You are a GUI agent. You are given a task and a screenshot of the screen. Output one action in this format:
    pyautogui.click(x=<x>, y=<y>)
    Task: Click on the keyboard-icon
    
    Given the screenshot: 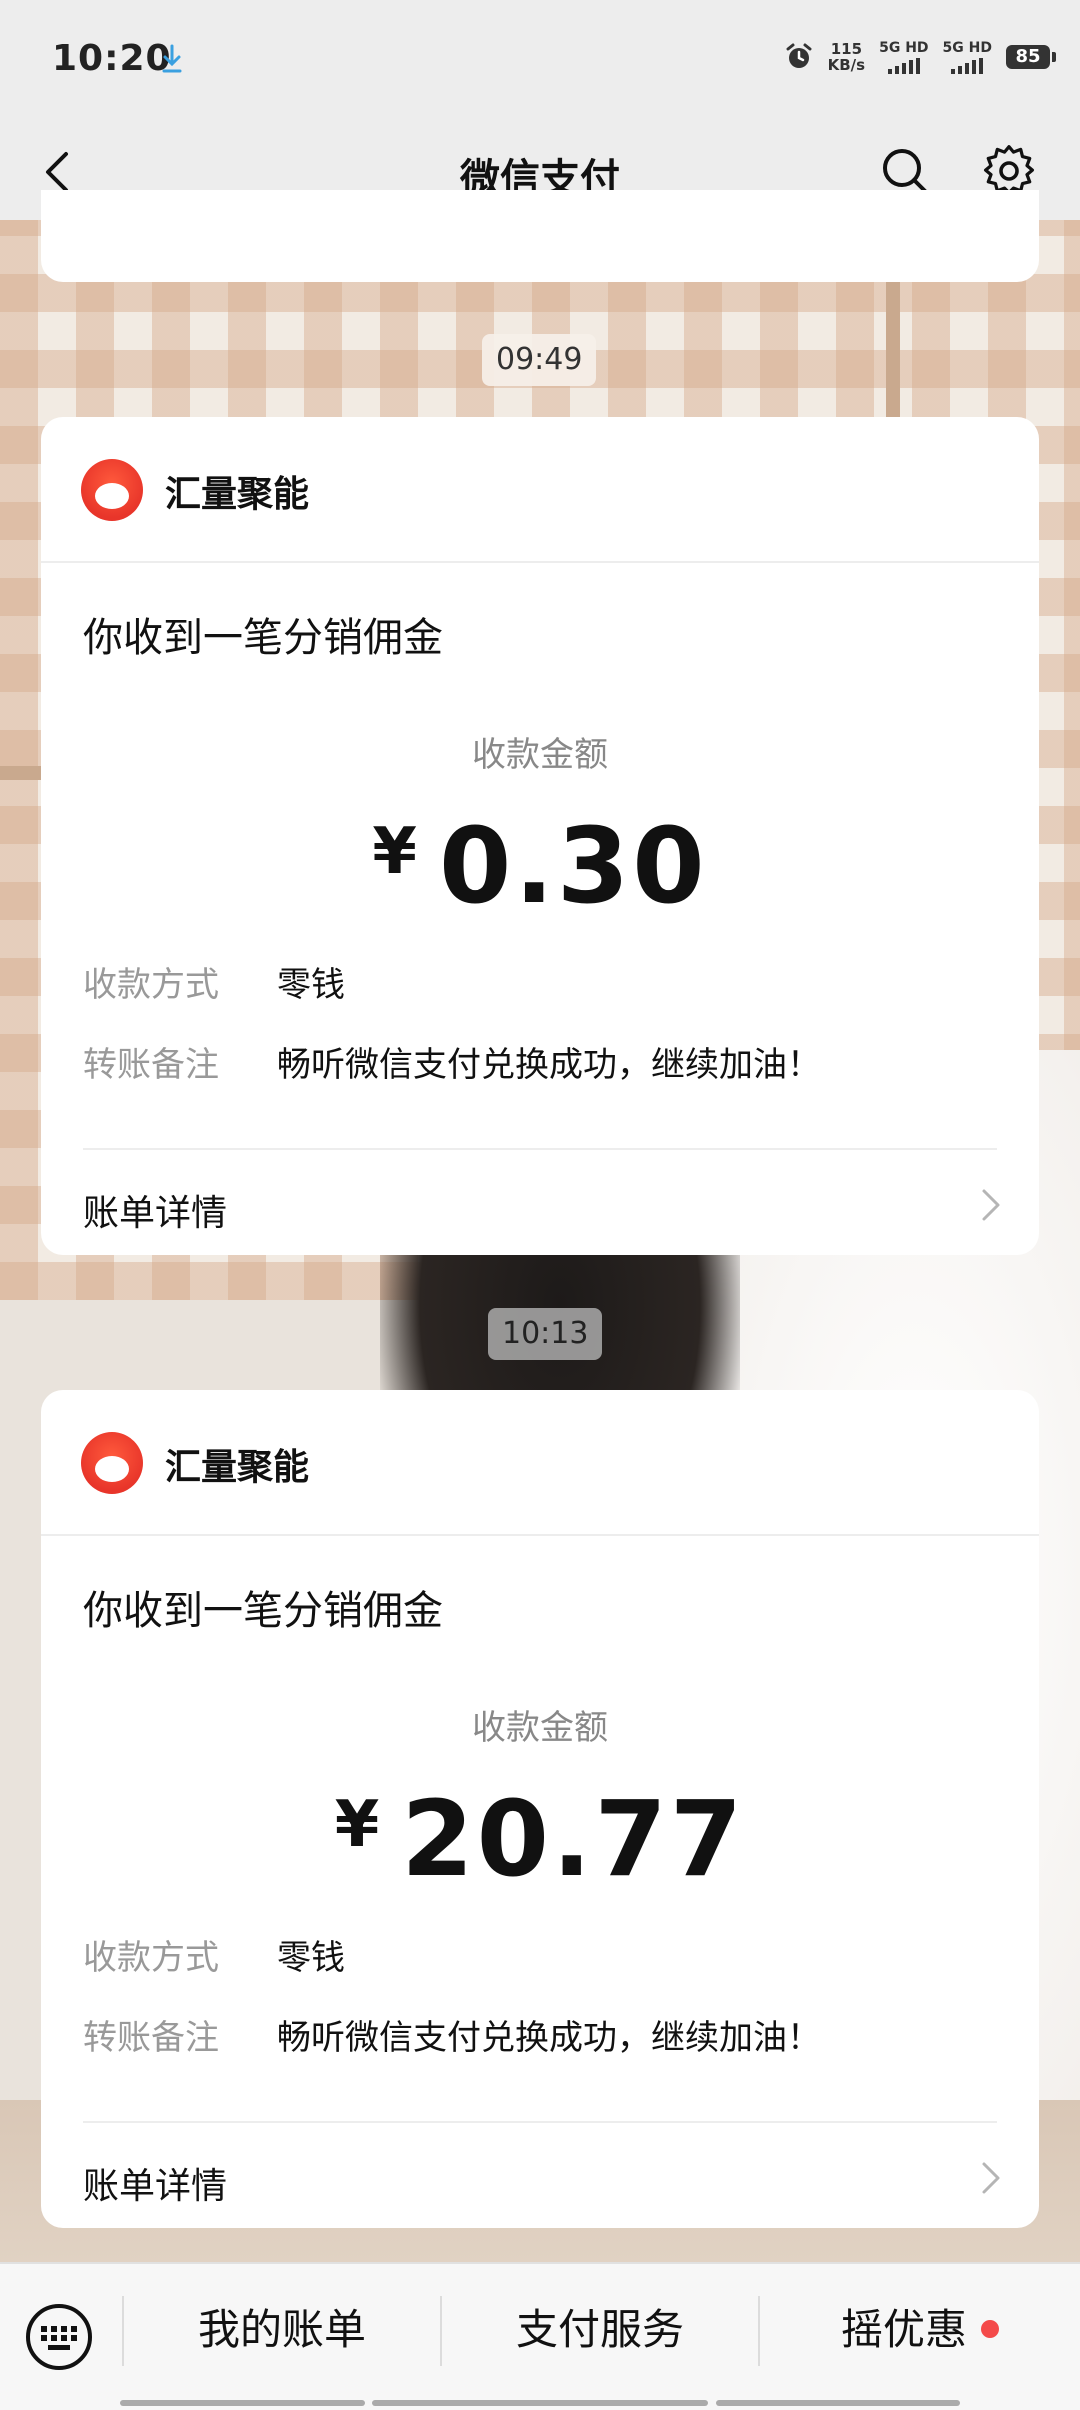 What is the action you would take?
    pyautogui.click(x=59, y=2337)
    